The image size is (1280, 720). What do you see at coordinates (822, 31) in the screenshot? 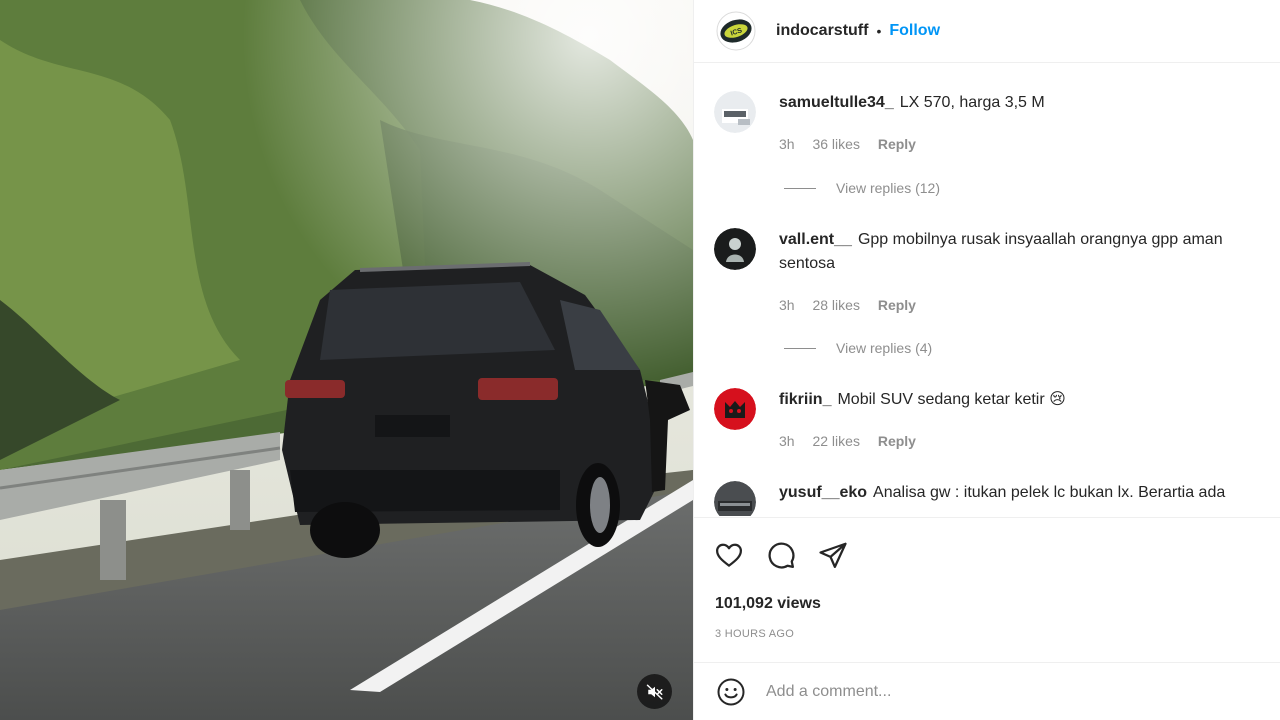
I see `account-username: indocarstuff` at bounding box center [822, 31].